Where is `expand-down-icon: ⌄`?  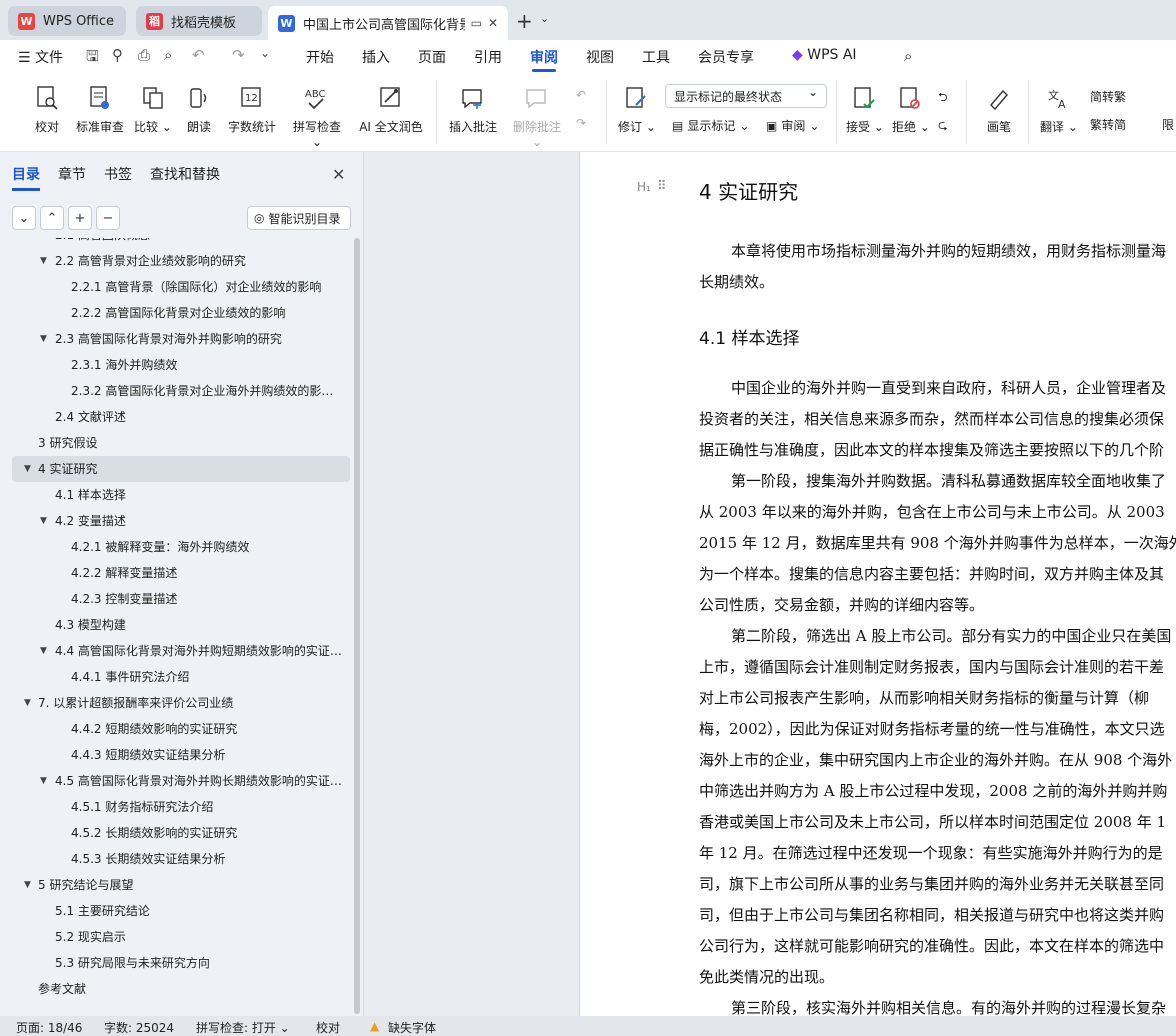 expand-down-icon: ⌄ is located at coordinates (24, 218).